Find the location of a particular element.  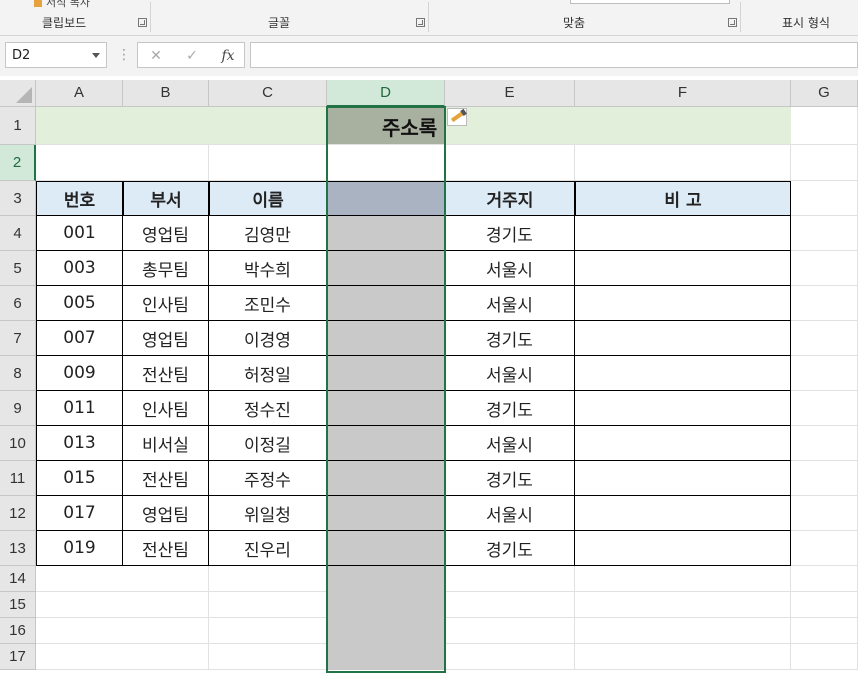

row-header-15: 15 is located at coordinates (18, 605).